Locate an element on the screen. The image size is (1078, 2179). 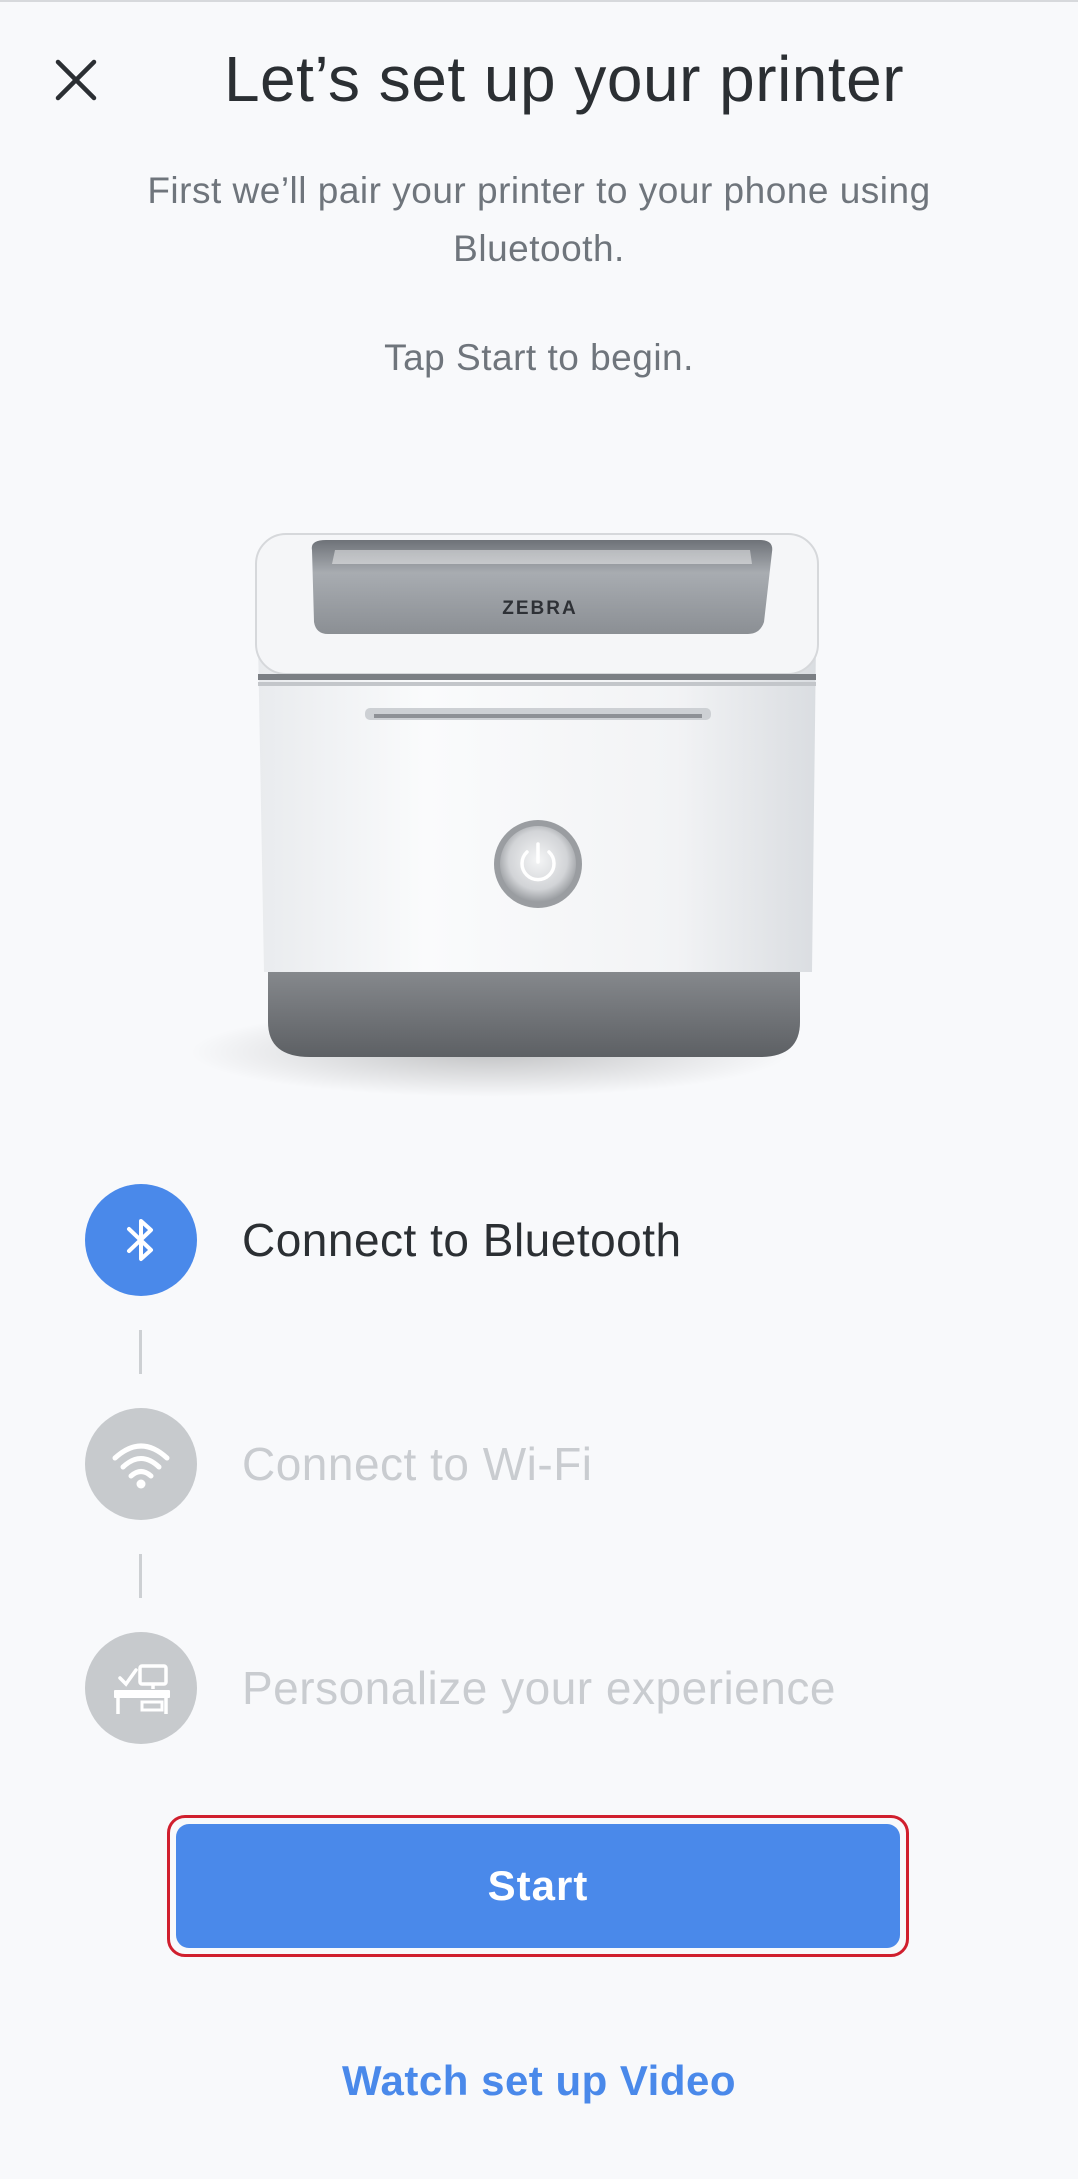
bluetooth-icon is located at coordinates (140, 1240).